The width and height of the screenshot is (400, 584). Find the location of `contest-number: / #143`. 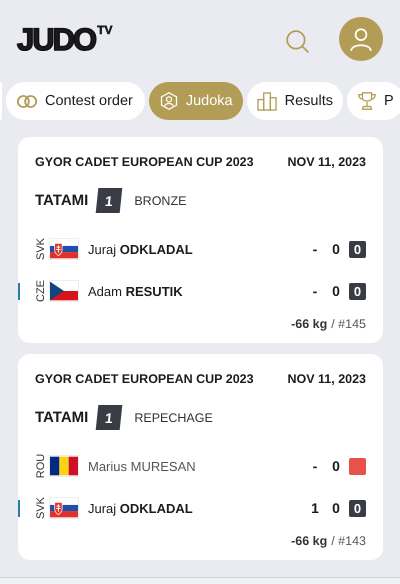

contest-number: / #143 is located at coordinates (348, 541).